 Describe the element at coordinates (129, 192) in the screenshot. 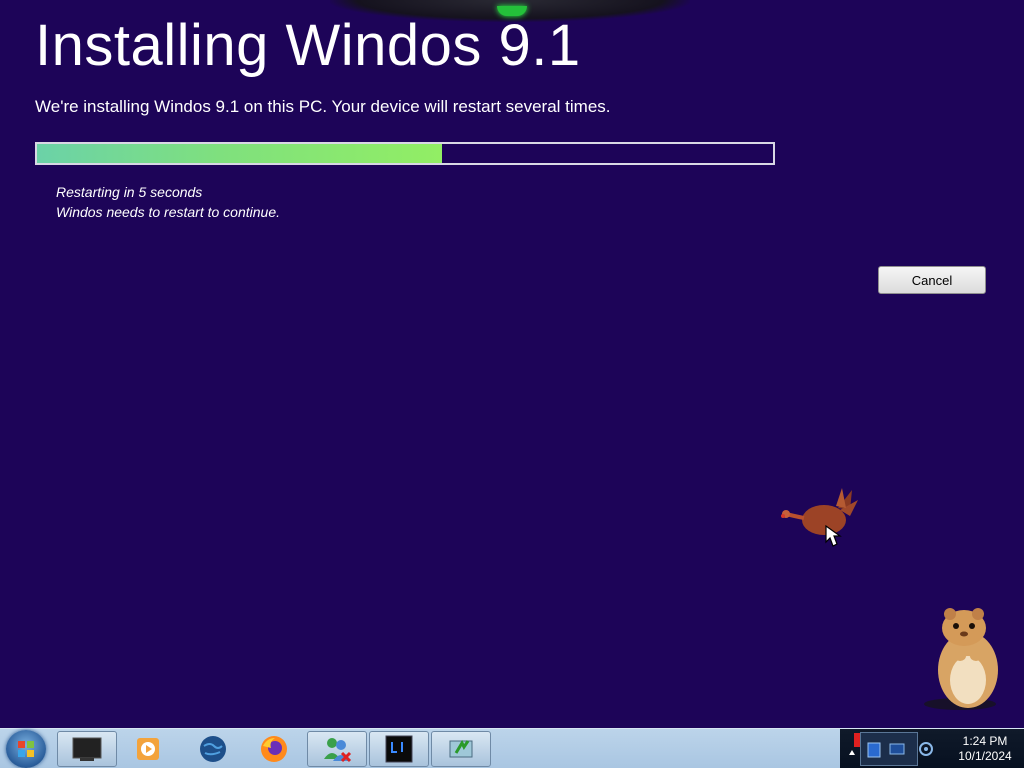

I see `restart-countdown-text: Restarting in 5 seconds` at that location.